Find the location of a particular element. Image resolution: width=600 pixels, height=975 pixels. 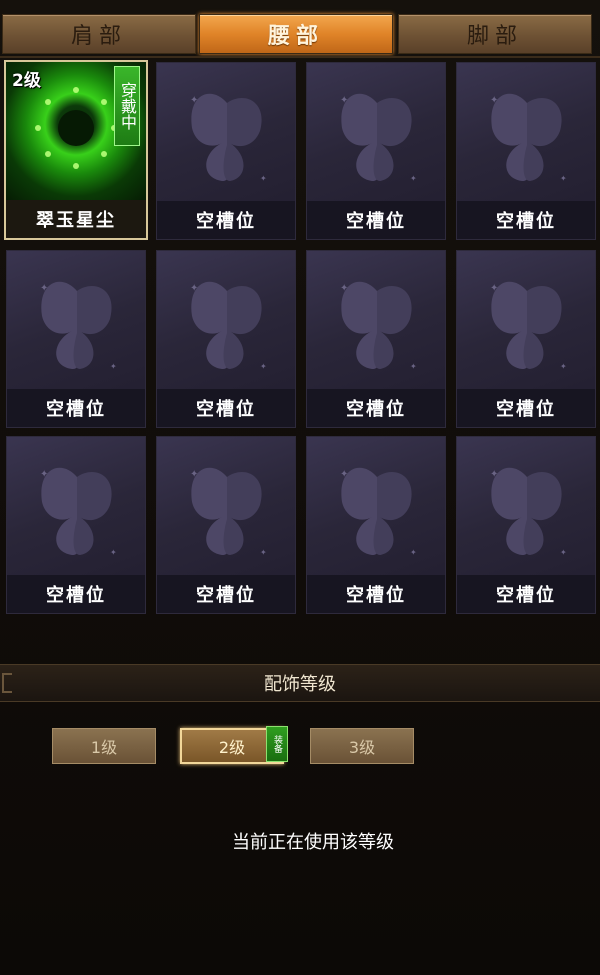

status-text: 当前正在使用该等级 is located at coordinates (313, 842).